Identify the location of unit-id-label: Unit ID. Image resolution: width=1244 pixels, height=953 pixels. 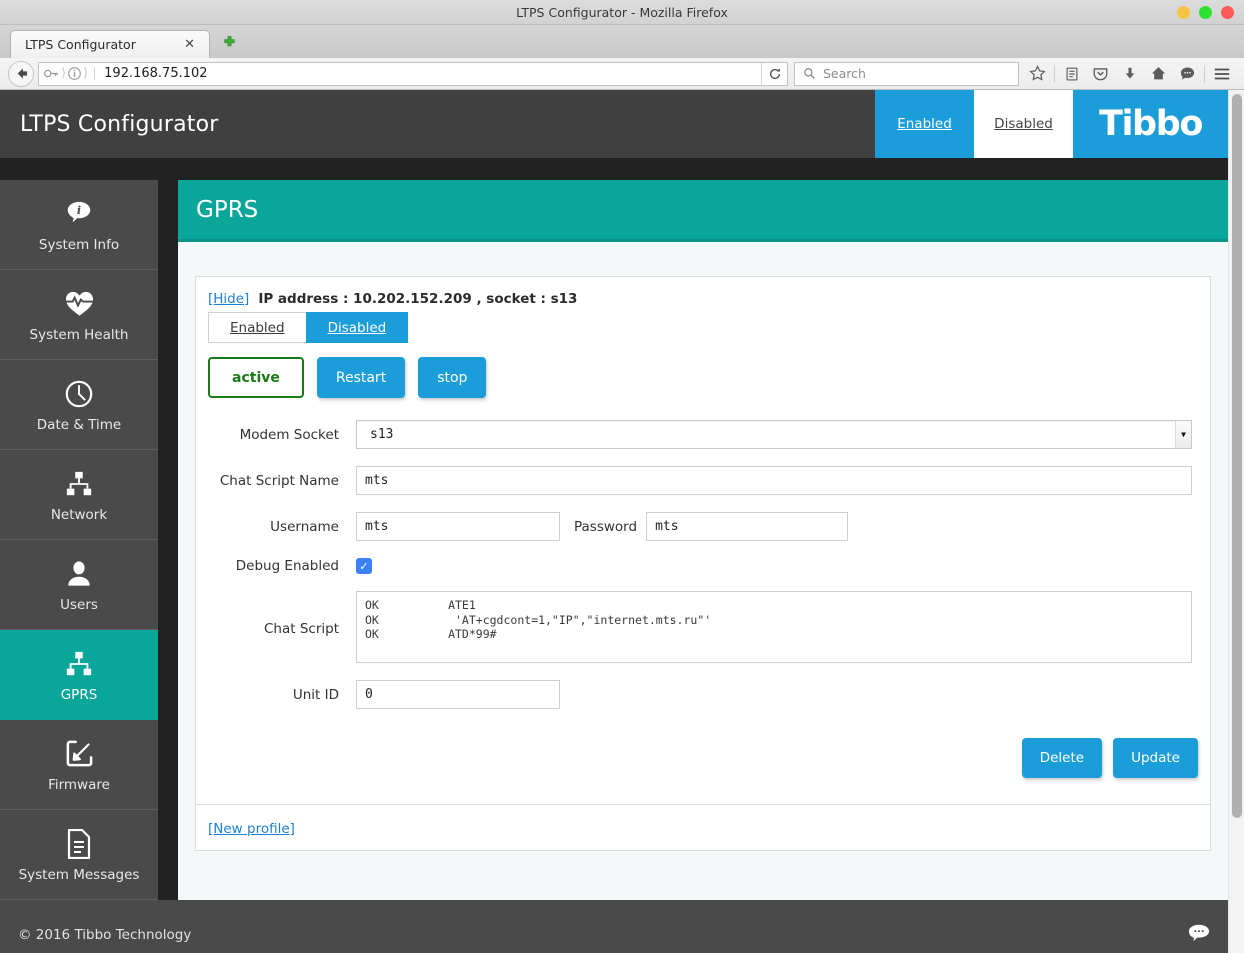
(315, 694).